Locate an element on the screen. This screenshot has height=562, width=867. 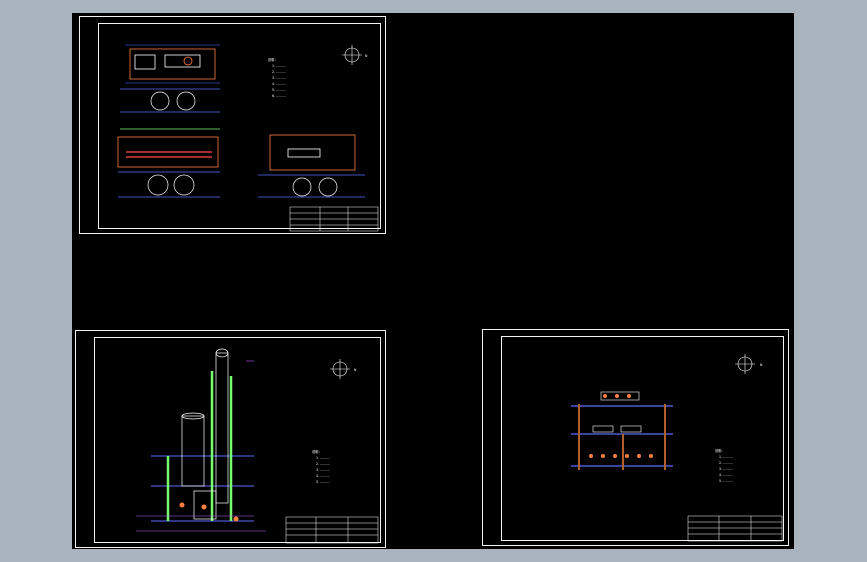
elevation-view-upper is located at coordinates (170, 100).